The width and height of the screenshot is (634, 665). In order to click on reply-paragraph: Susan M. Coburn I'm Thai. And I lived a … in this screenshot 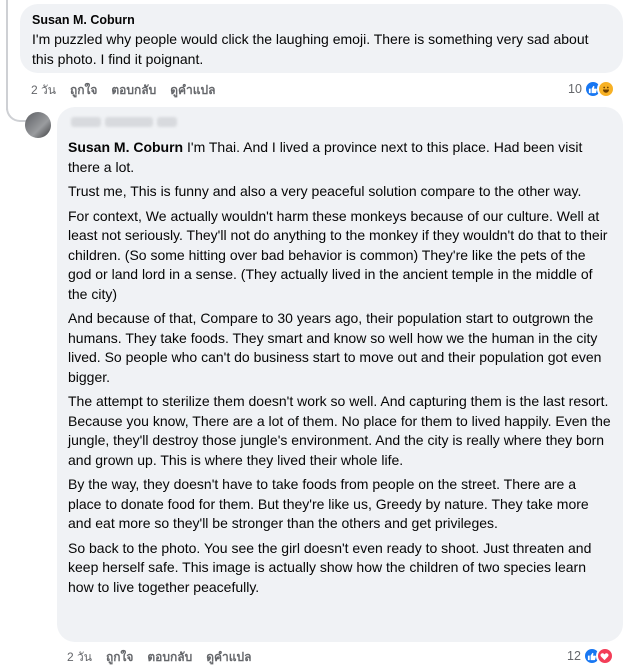, I will do `click(339, 157)`.